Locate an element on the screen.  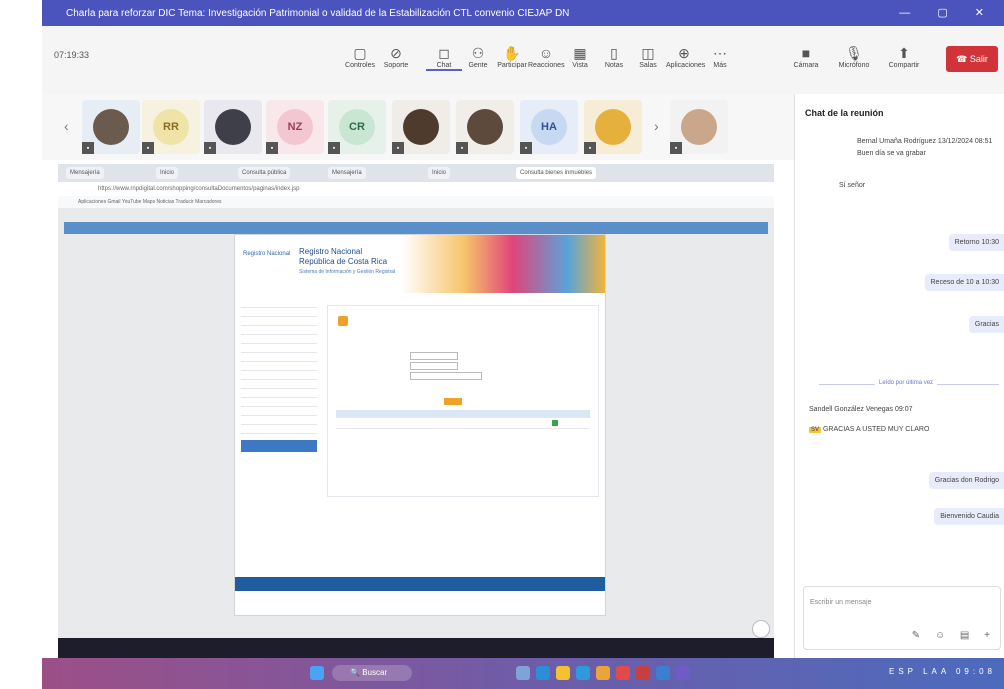
teams-icon is located at coordinates (683, 673).